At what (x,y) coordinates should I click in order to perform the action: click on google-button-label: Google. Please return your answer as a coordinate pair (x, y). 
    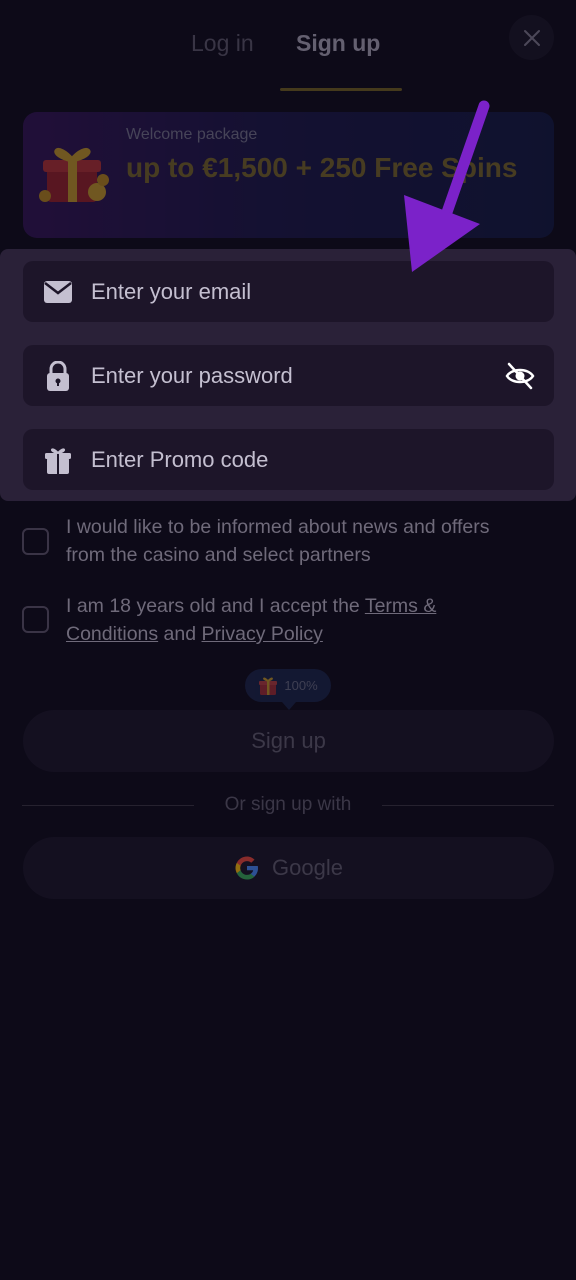
    Looking at the image, I should click on (307, 867).